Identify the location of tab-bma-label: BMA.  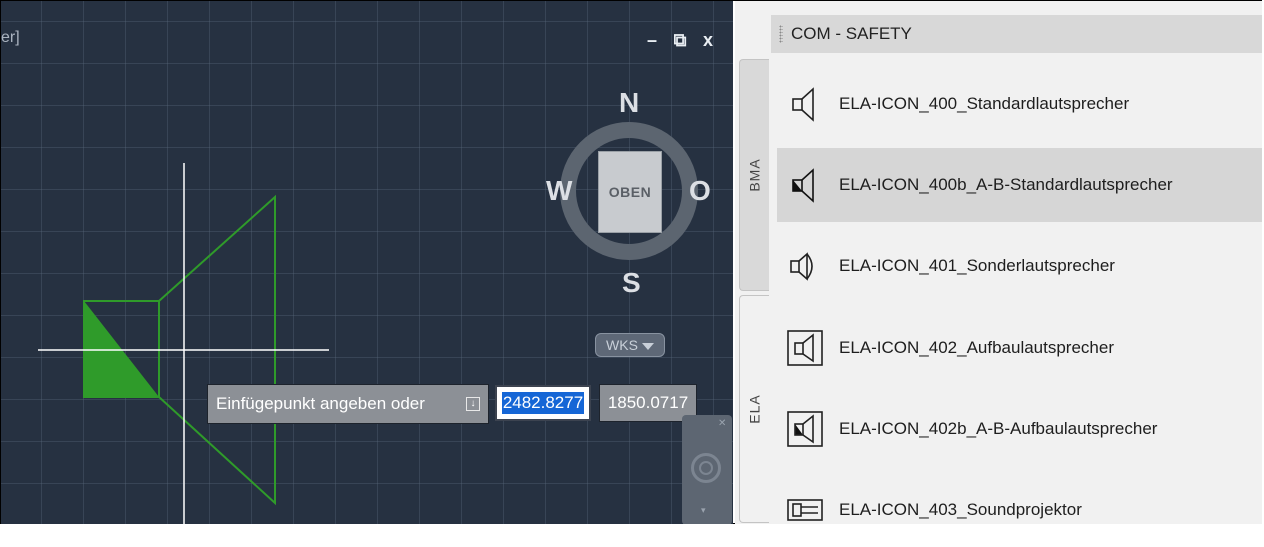
(754, 175).